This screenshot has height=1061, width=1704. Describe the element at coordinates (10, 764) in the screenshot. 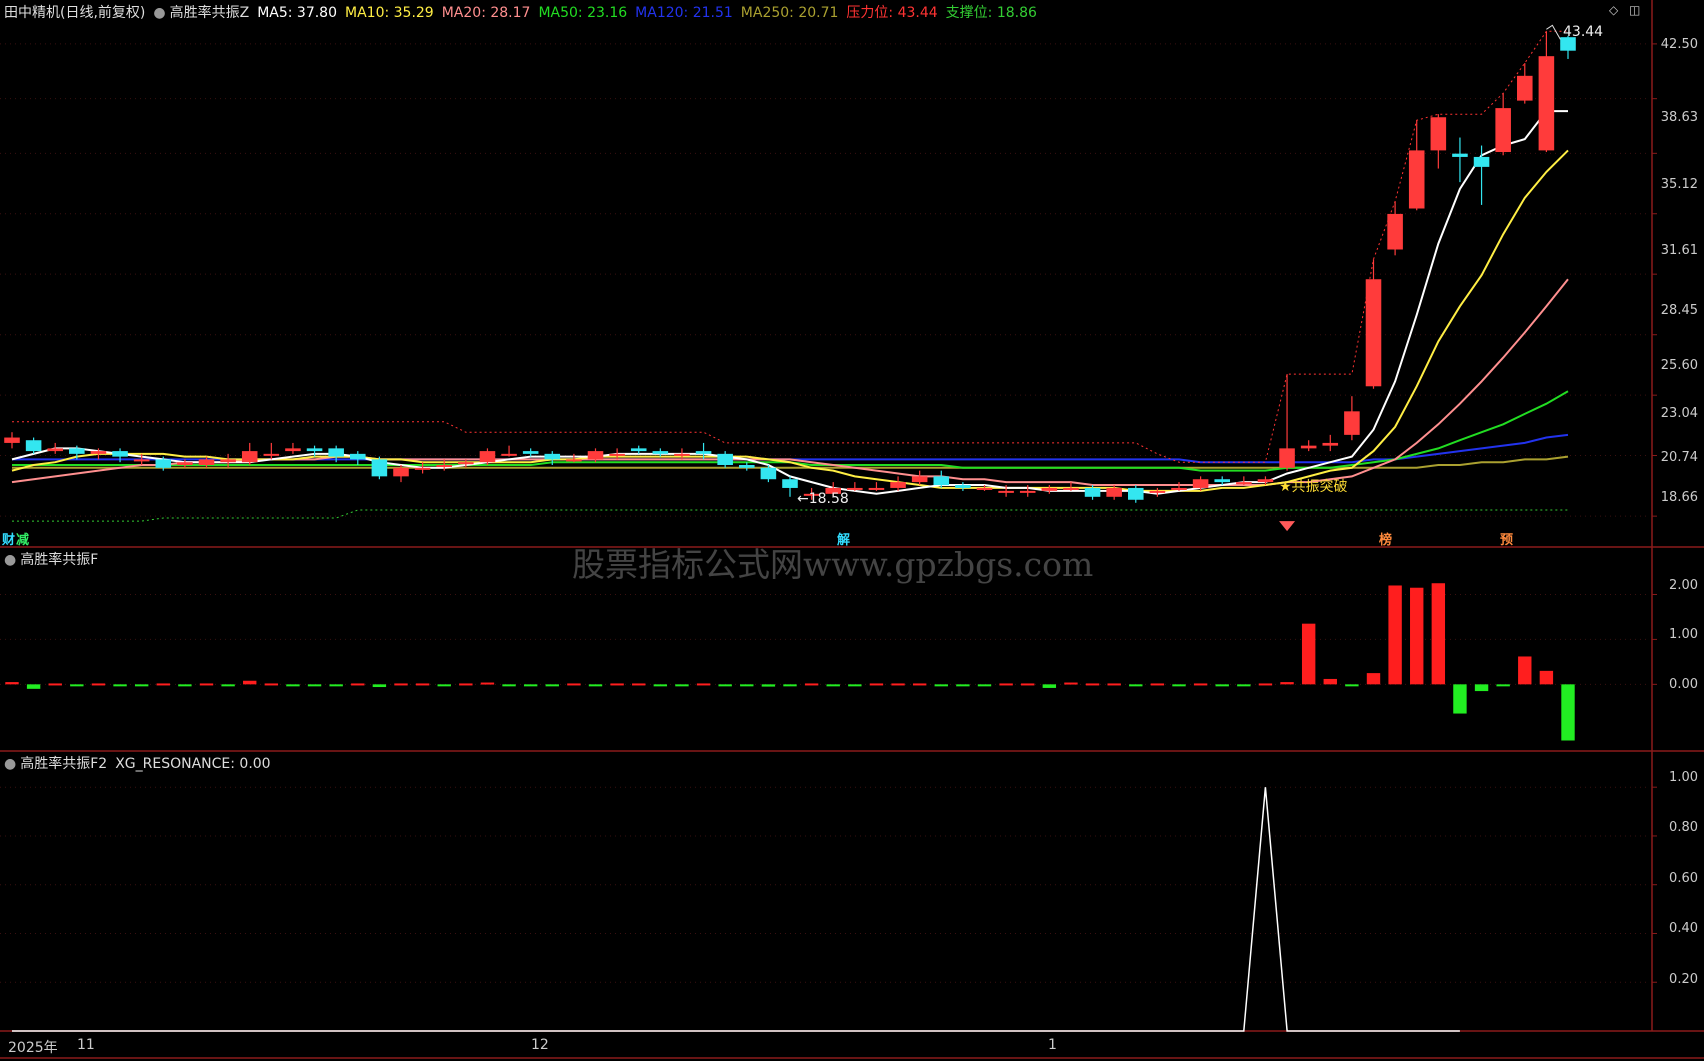

I see `panel3-toggle-icon: ●` at that location.